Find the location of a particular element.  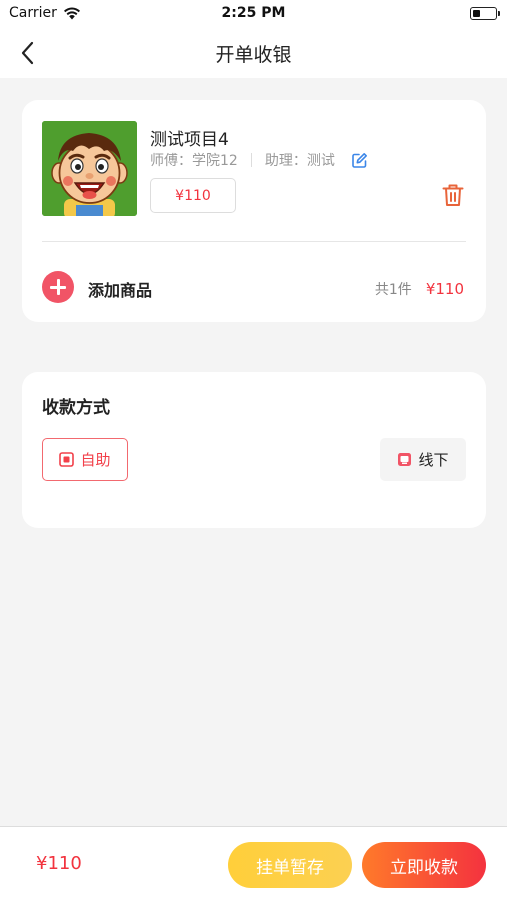

bottom-total: ¥110 is located at coordinates (59, 863).